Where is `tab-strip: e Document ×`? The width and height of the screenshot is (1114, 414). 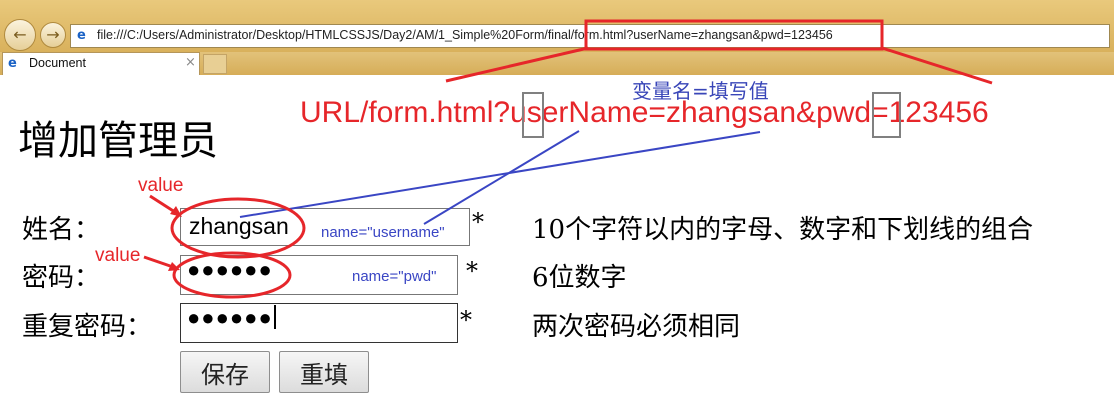
tab-strip: e Document × is located at coordinates (557, 63).